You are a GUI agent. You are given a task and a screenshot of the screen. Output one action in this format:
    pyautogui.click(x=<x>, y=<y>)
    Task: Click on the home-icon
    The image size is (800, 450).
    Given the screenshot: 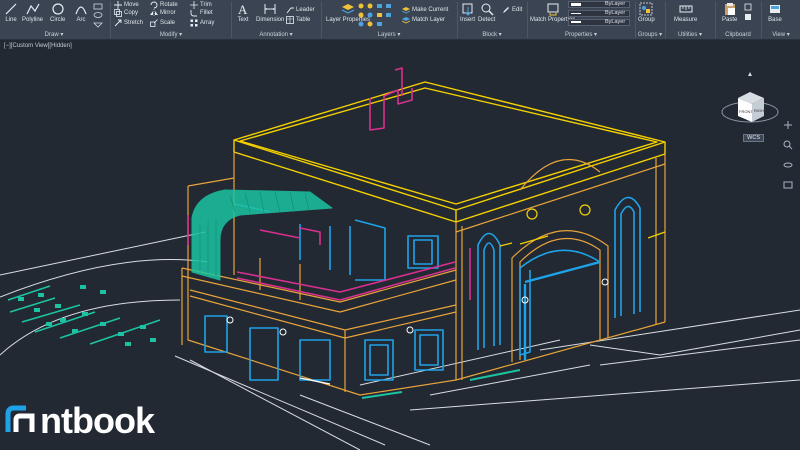 What is the action you would take?
    pyautogui.click(x=750, y=74)
    